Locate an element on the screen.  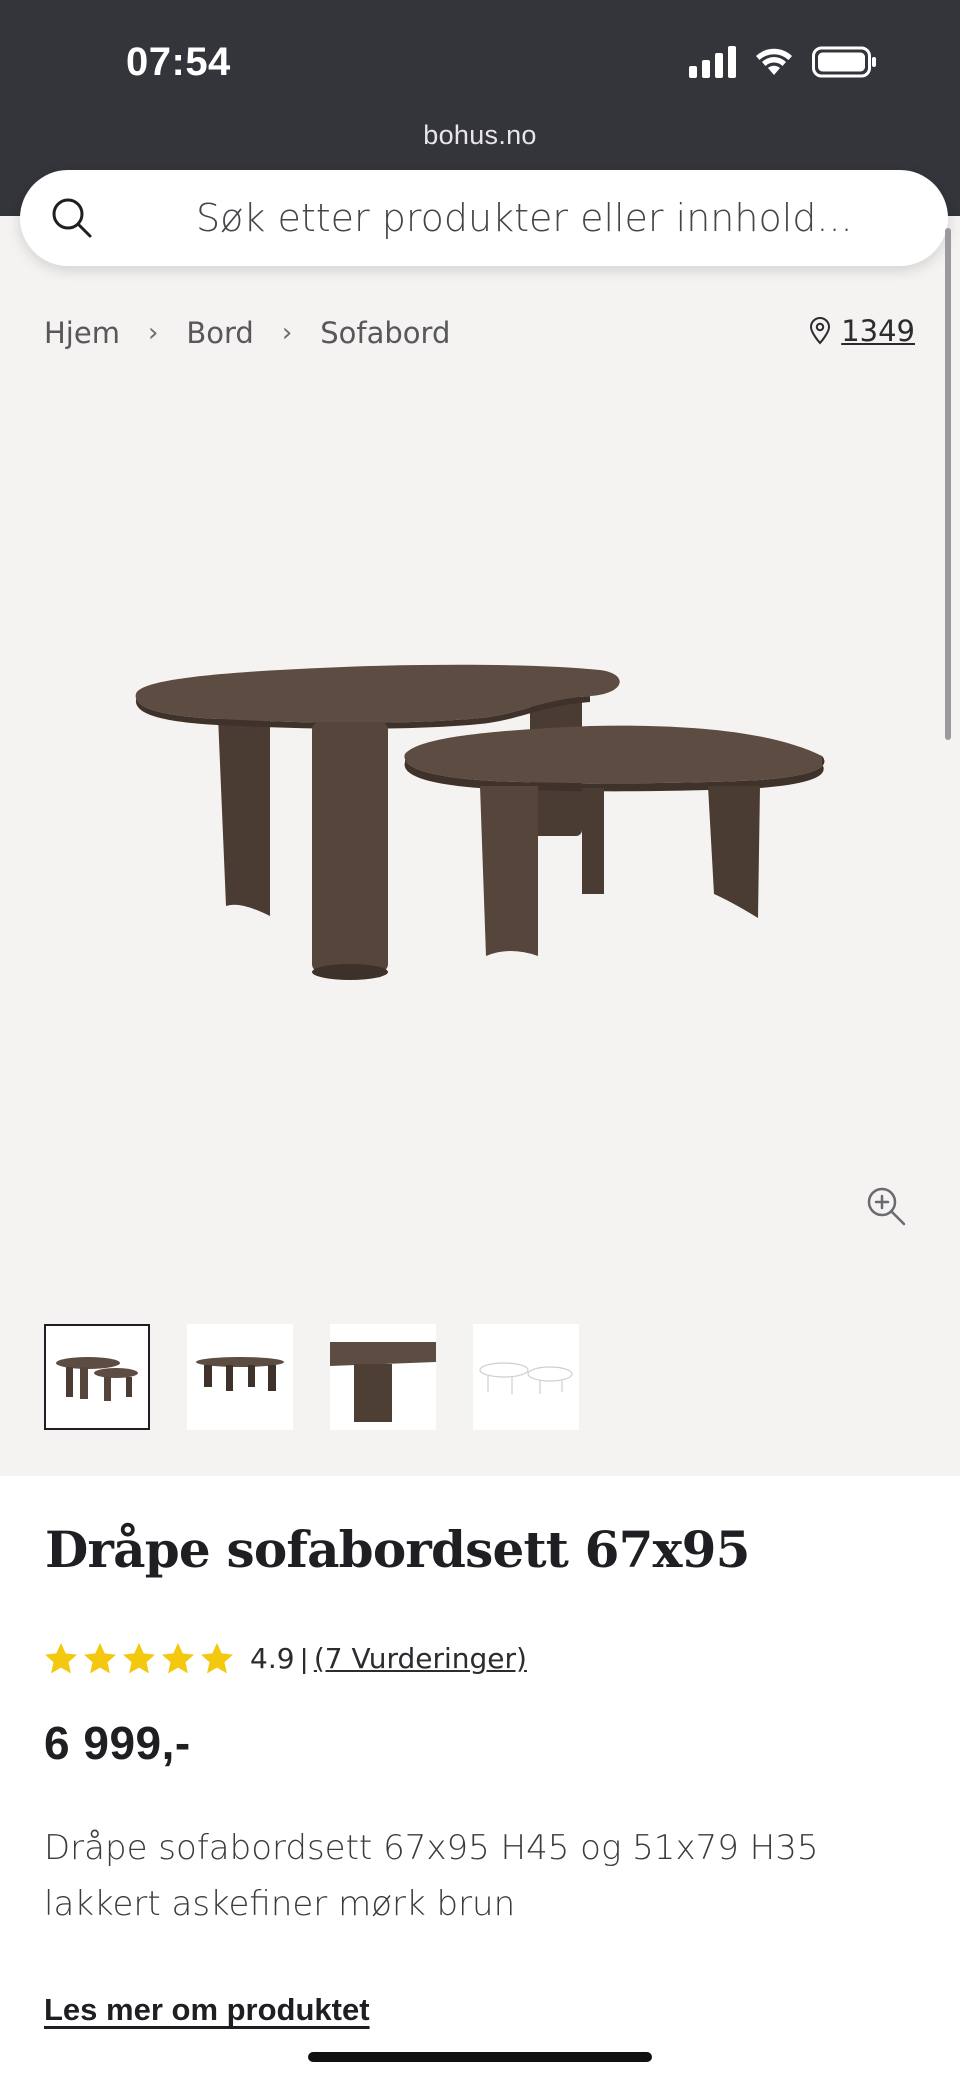
cellular-signal-icon is located at coordinates (712, 62).